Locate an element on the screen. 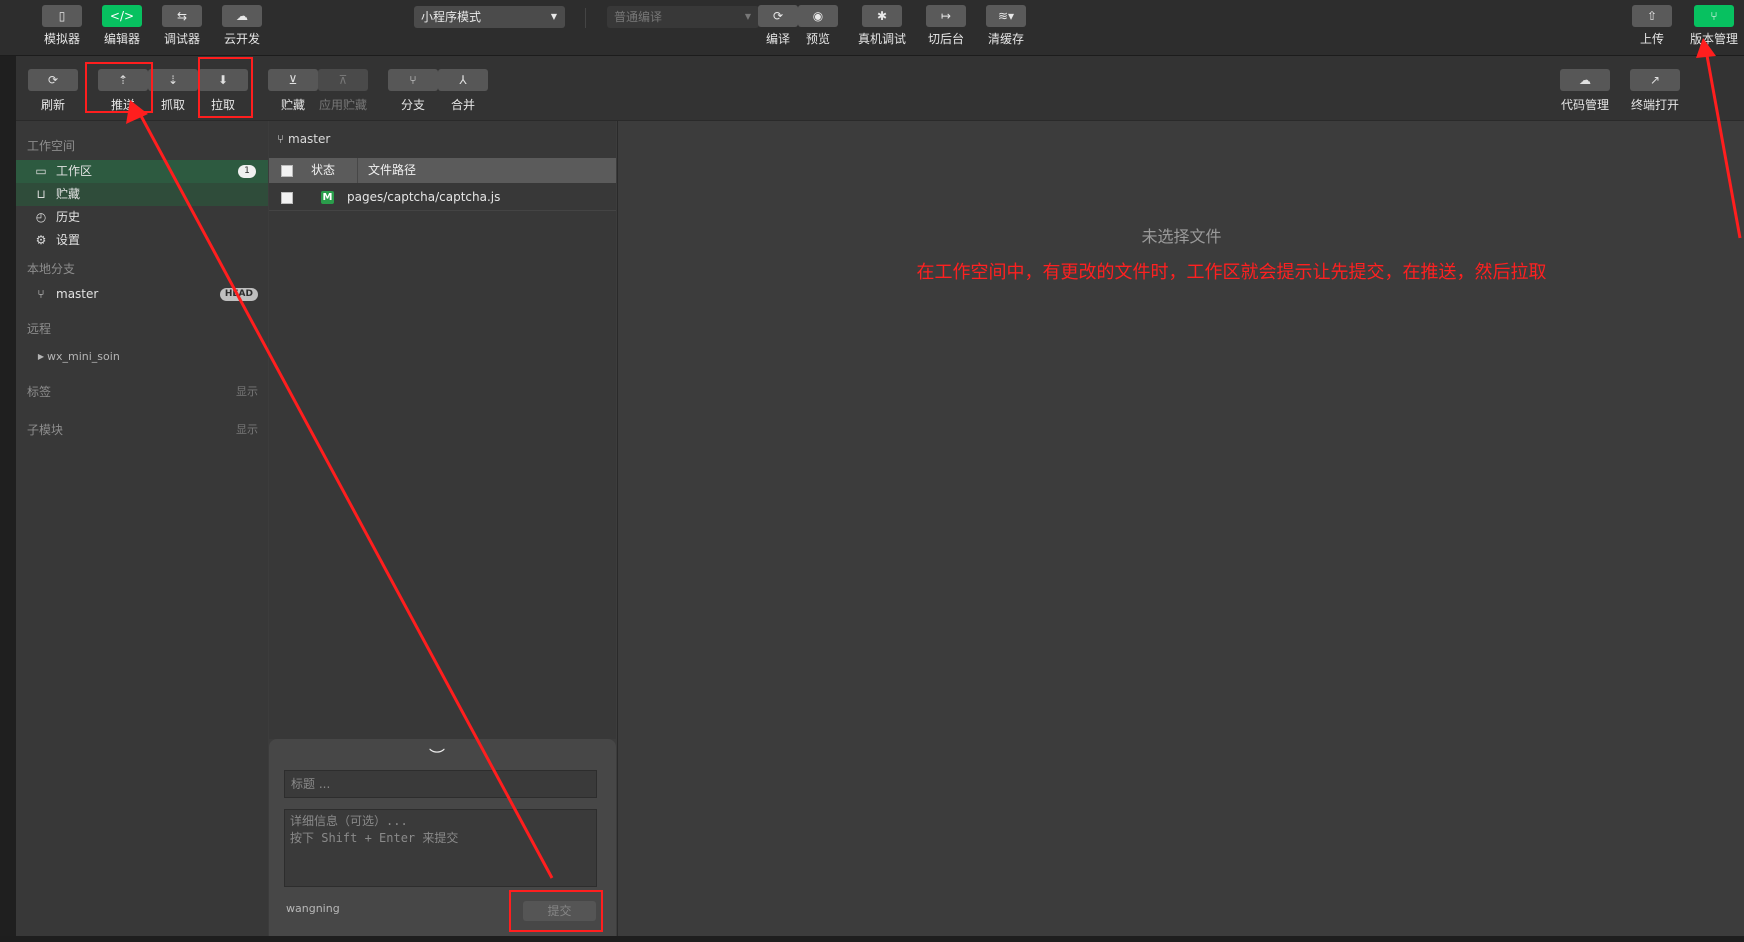  cloud-button: ☁ 云开发 is located at coordinates (242, 26).